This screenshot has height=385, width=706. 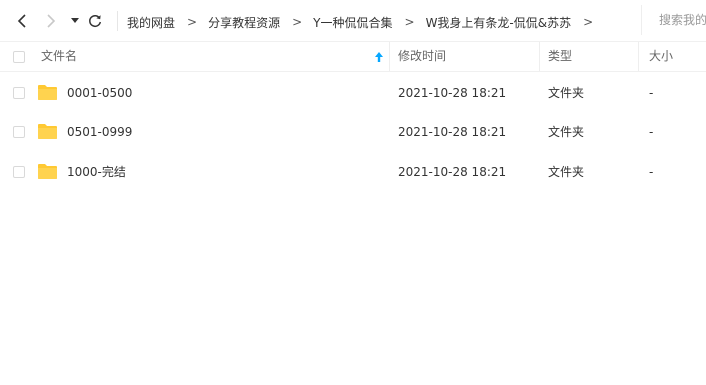 I want to click on column-header-name: 文件名, so click(x=59, y=56).